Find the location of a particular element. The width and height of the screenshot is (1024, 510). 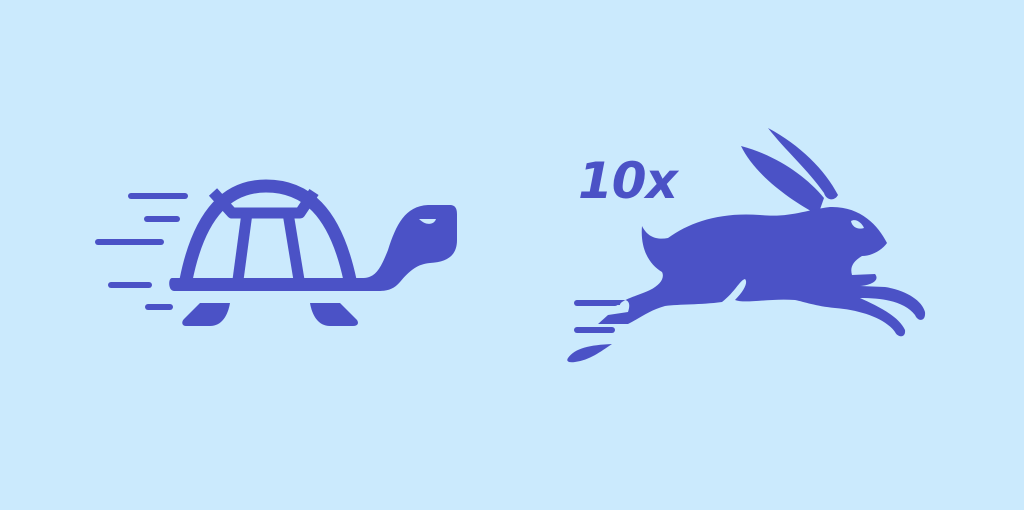

rabbit-ear-front is located at coordinates (782, 180).